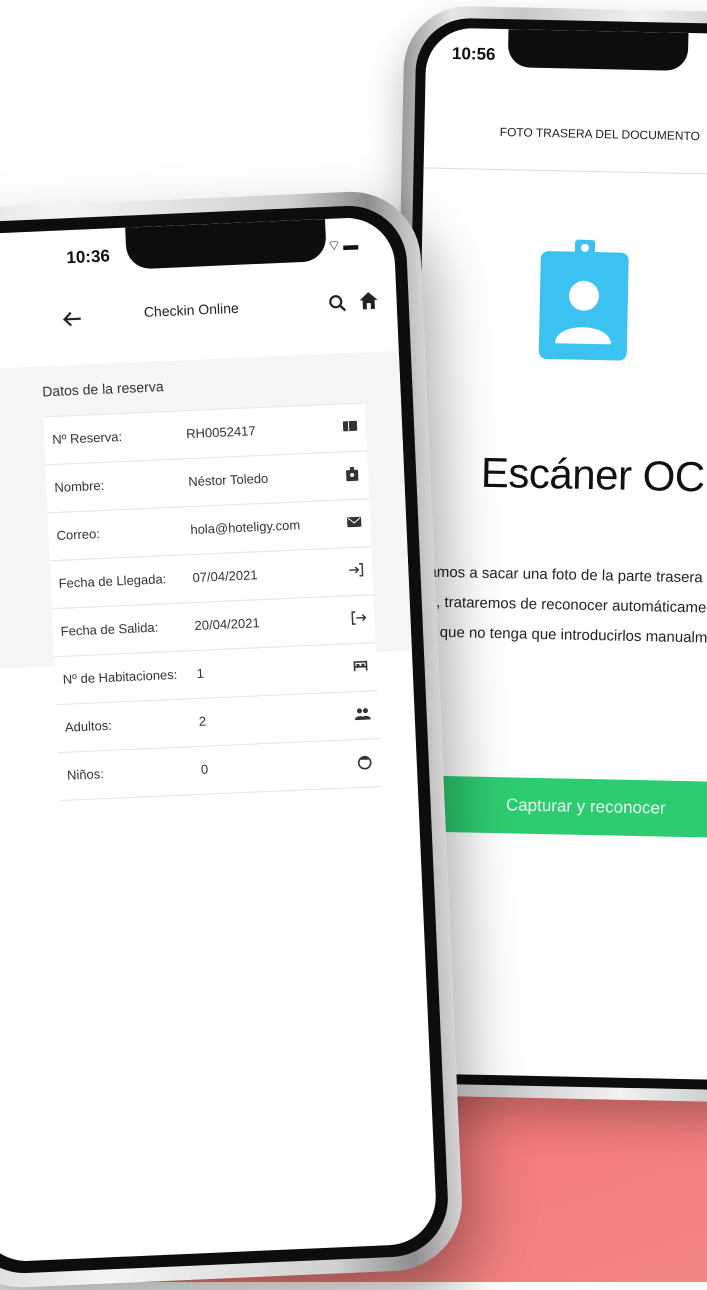  What do you see at coordinates (79, 486) in the screenshot?
I see `row-label: Nombre:` at bounding box center [79, 486].